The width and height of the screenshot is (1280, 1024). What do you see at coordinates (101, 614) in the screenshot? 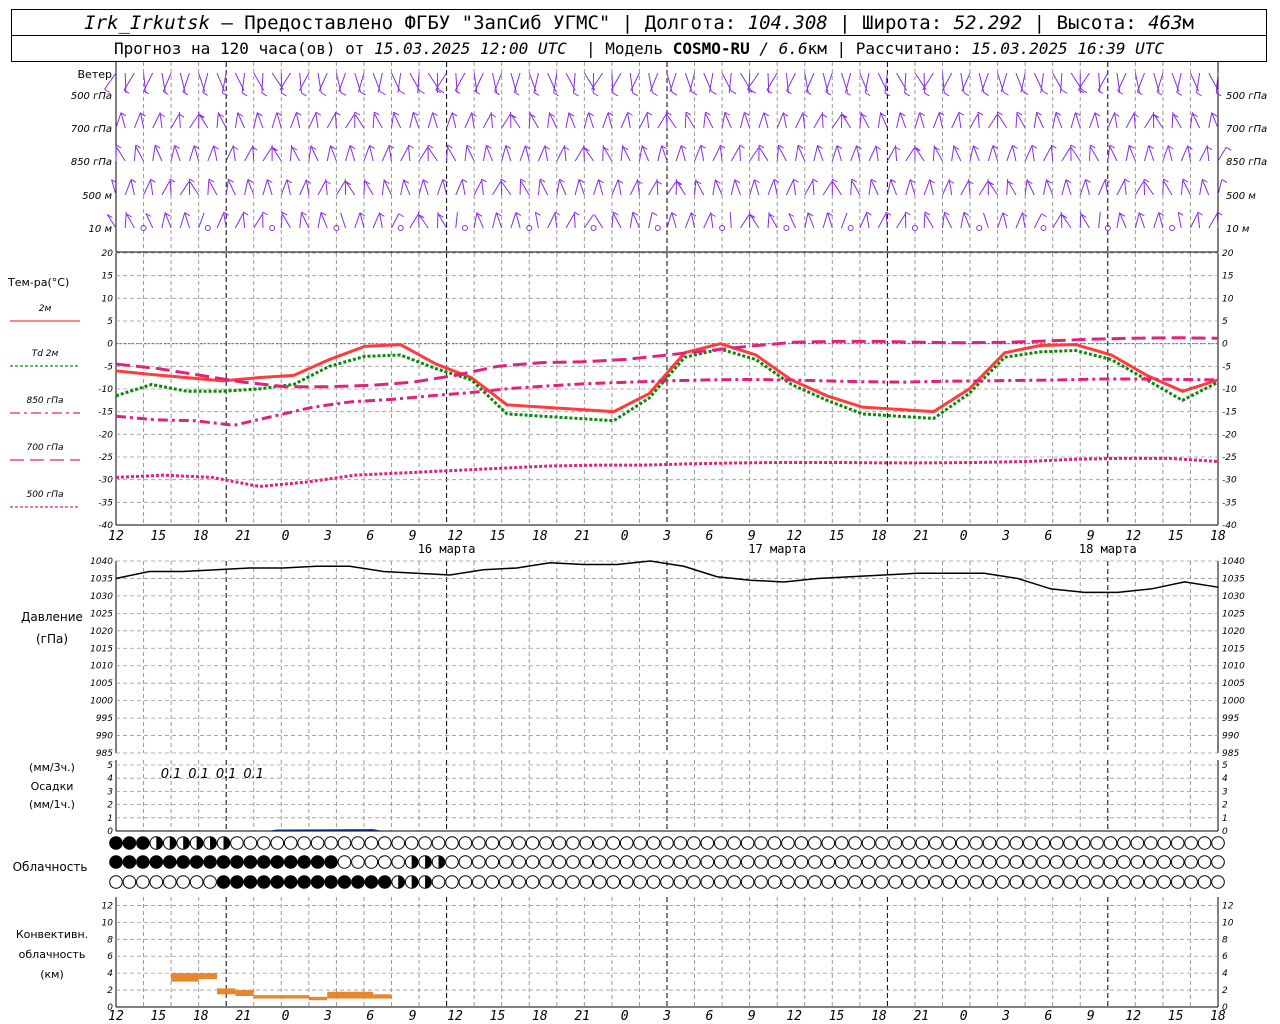
I see `pressure-tick-left: 1025` at bounding box center [101, 614].